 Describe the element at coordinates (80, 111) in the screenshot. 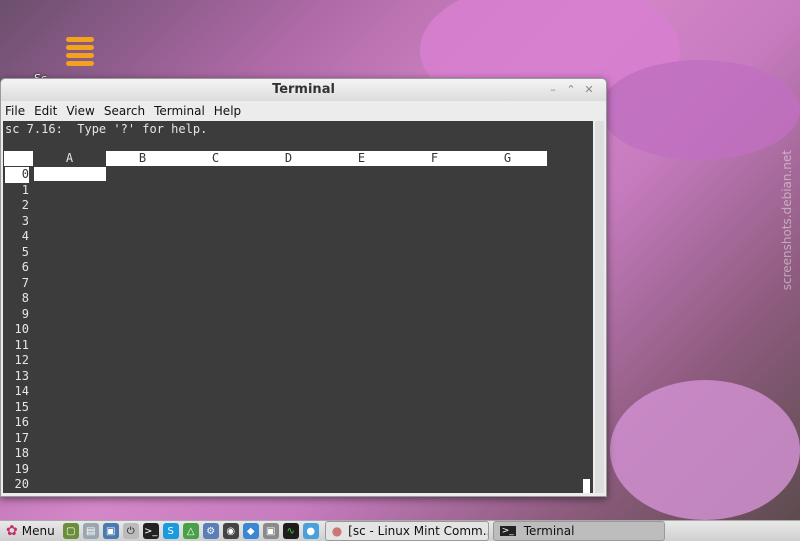

I see `menu-view: View` at that location.